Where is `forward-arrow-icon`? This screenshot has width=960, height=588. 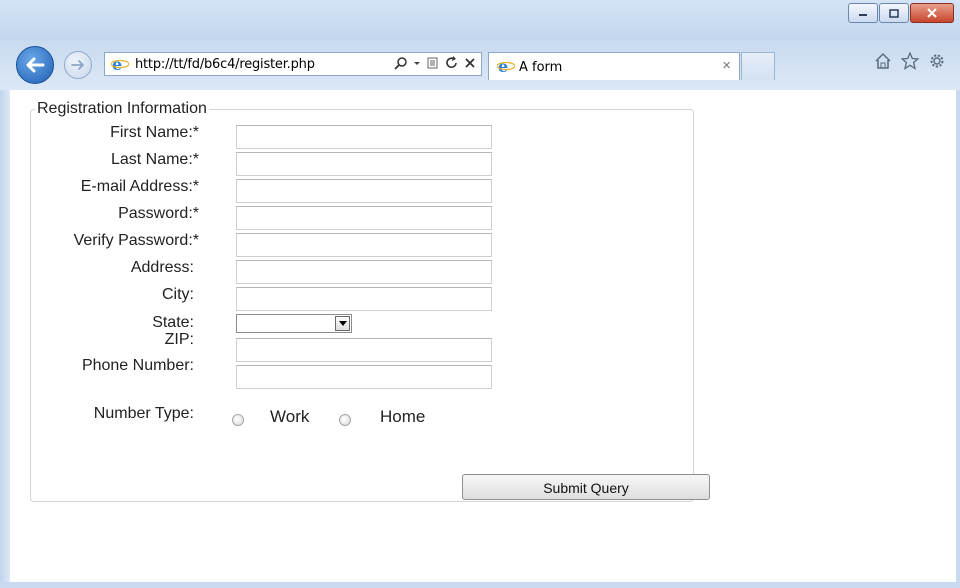 forward-arrow-icon is located at coordinates (77, 65).